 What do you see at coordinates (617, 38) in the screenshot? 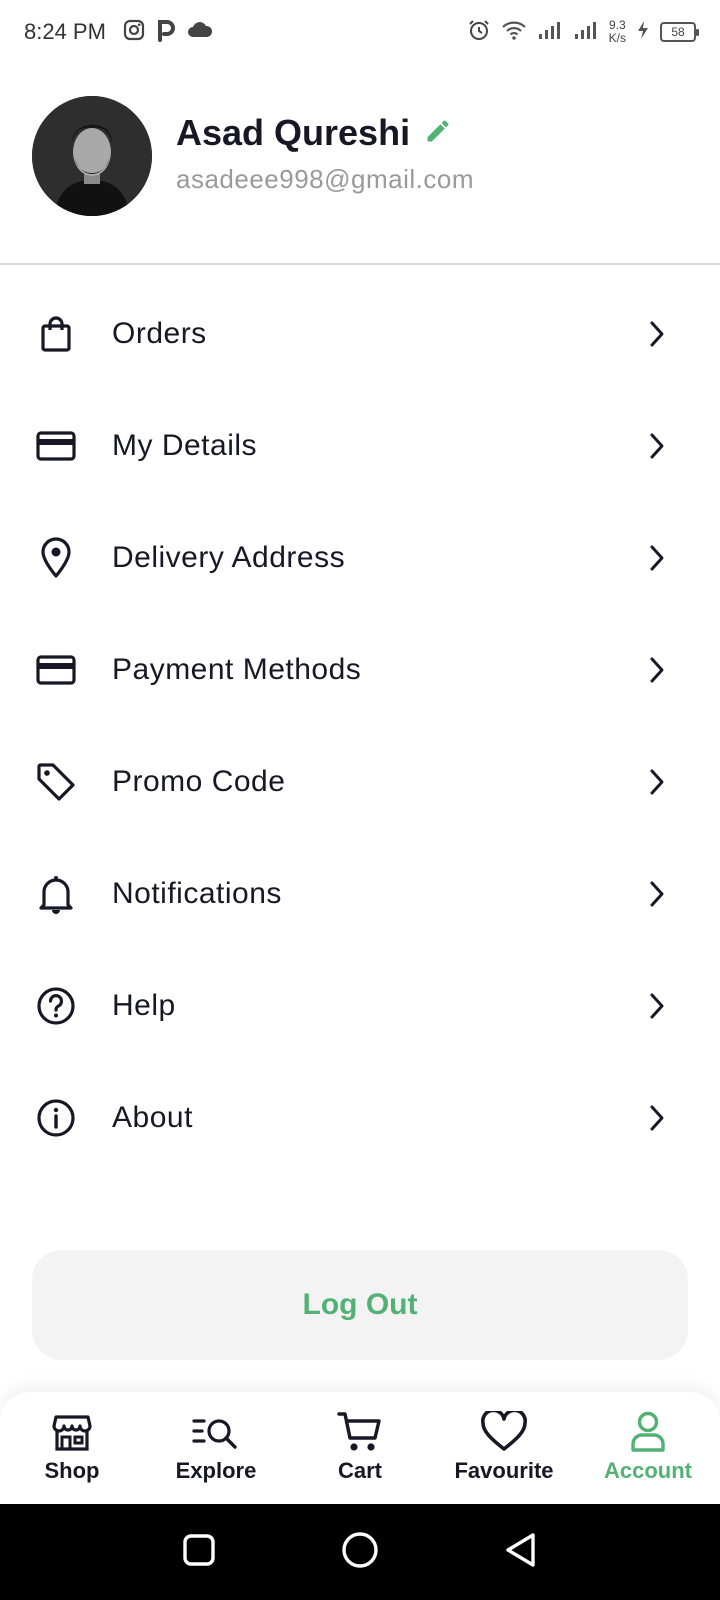
I see `network-speed-unit: K/s` at bounding box center [617, 38].